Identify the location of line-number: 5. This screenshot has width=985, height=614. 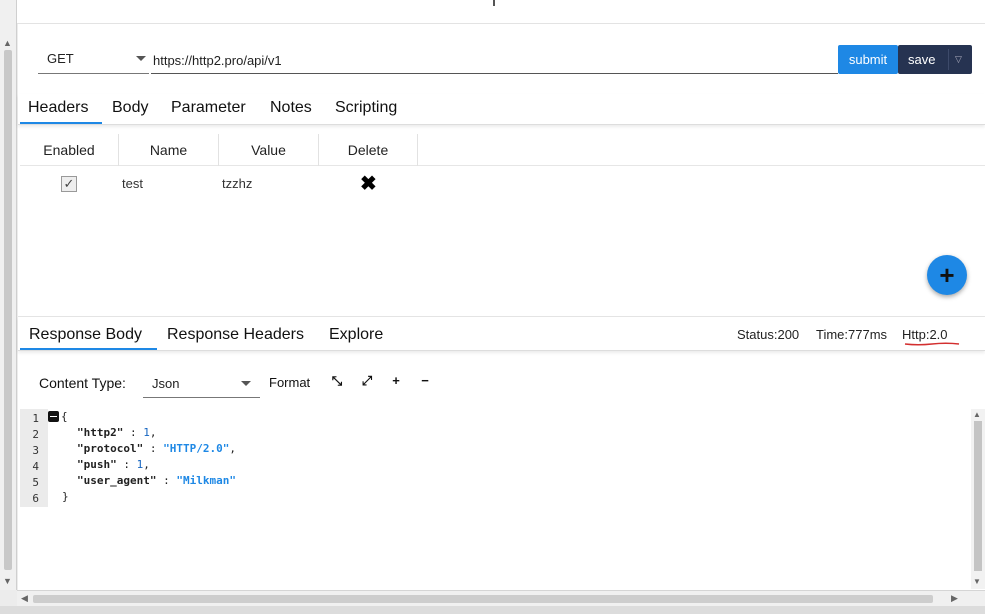
(35, 482).